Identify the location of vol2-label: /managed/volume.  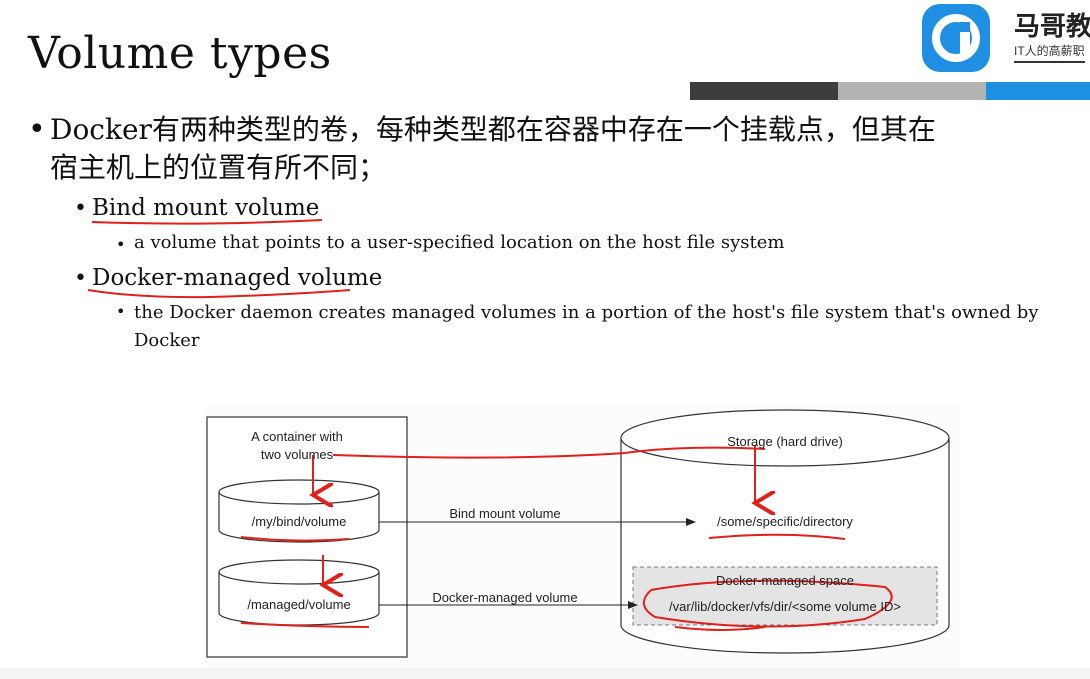
(298, 604).